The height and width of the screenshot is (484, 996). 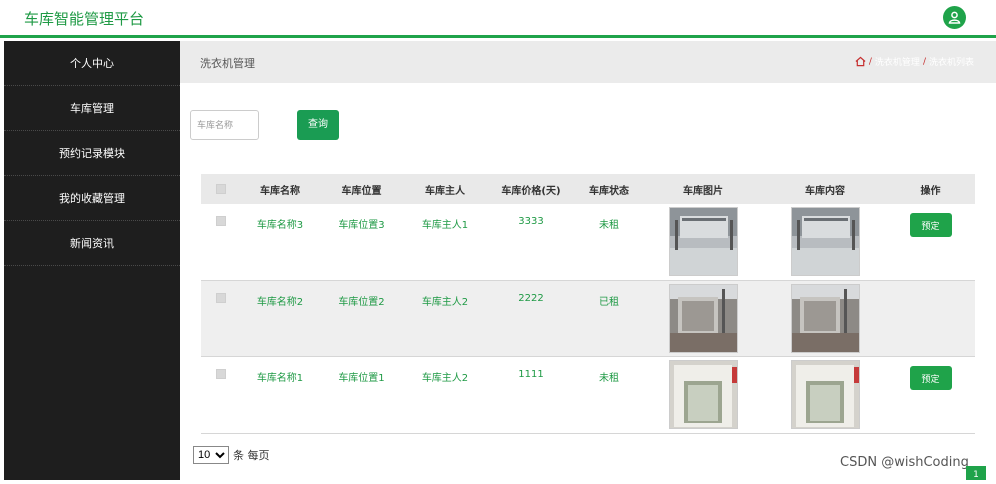 What do you see at coordinates (84, 19) in the screenshot?
I see `app-title: 车库智能管理平台` at bounding box center [84, 19].